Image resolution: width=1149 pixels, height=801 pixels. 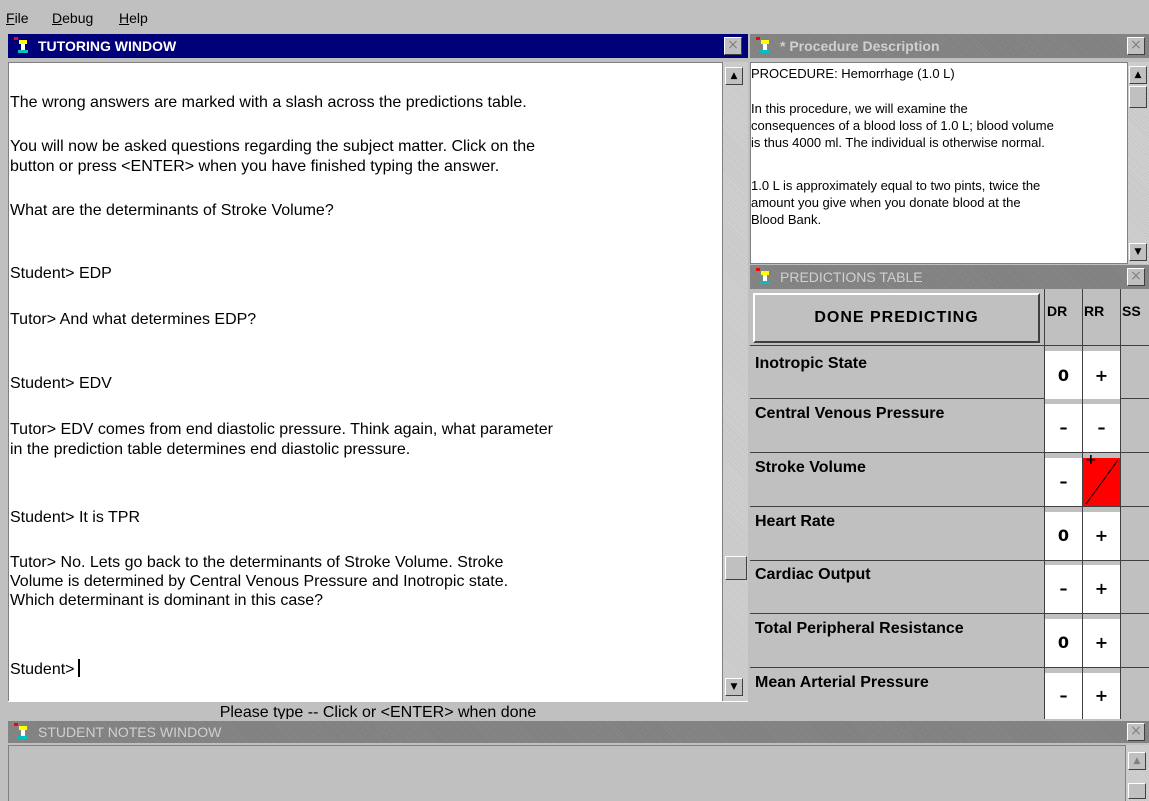 What do you see at coordinates (1131, 311) in the screenshot?
I see `column-header-ss: SS` at bounding box center [1131, 311].